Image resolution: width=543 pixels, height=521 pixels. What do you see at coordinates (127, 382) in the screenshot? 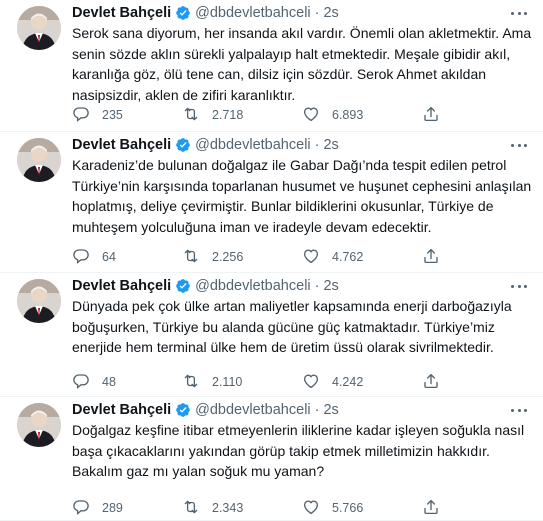
I see `reply-button: 48` at bounding box center [127, 382].